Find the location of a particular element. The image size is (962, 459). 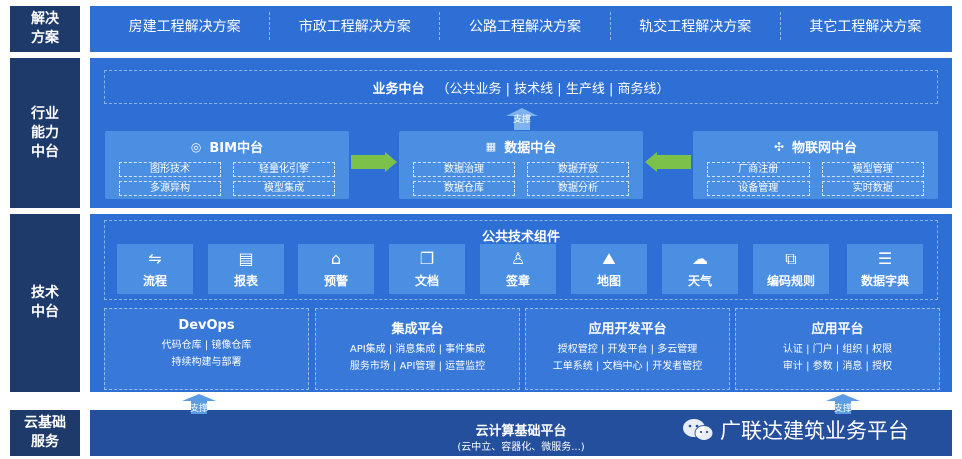

row-label-cloud: 云基础 服务 is located at coordinates (45, 433).